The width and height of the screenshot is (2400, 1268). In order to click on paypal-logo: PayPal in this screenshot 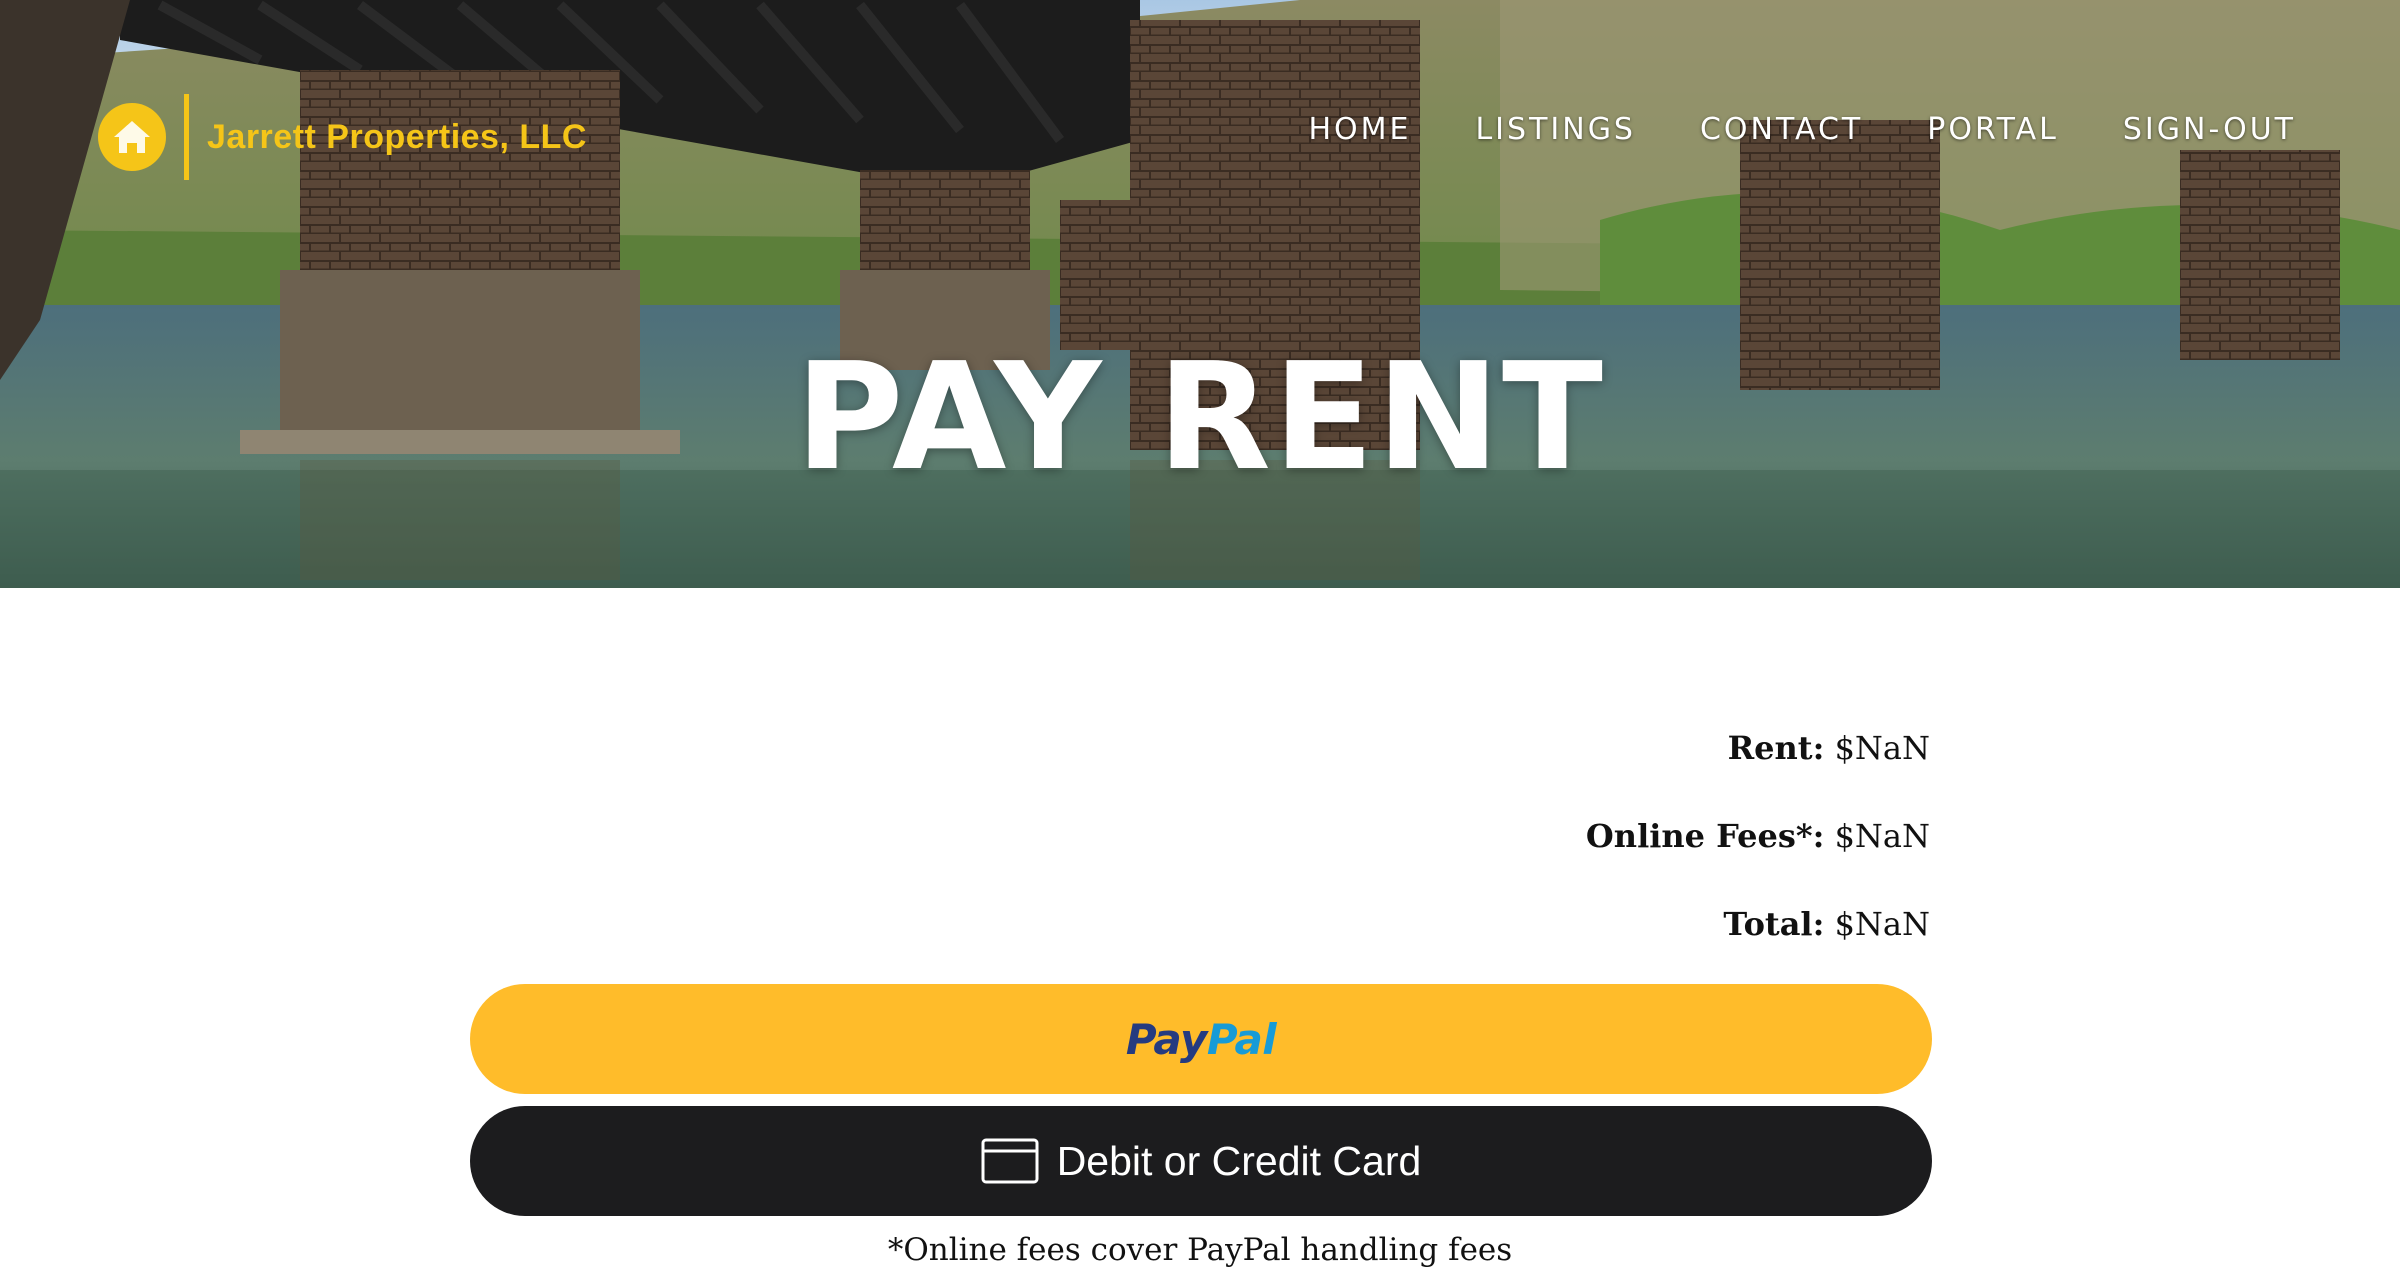, I will do `click(1201, 1039)`.